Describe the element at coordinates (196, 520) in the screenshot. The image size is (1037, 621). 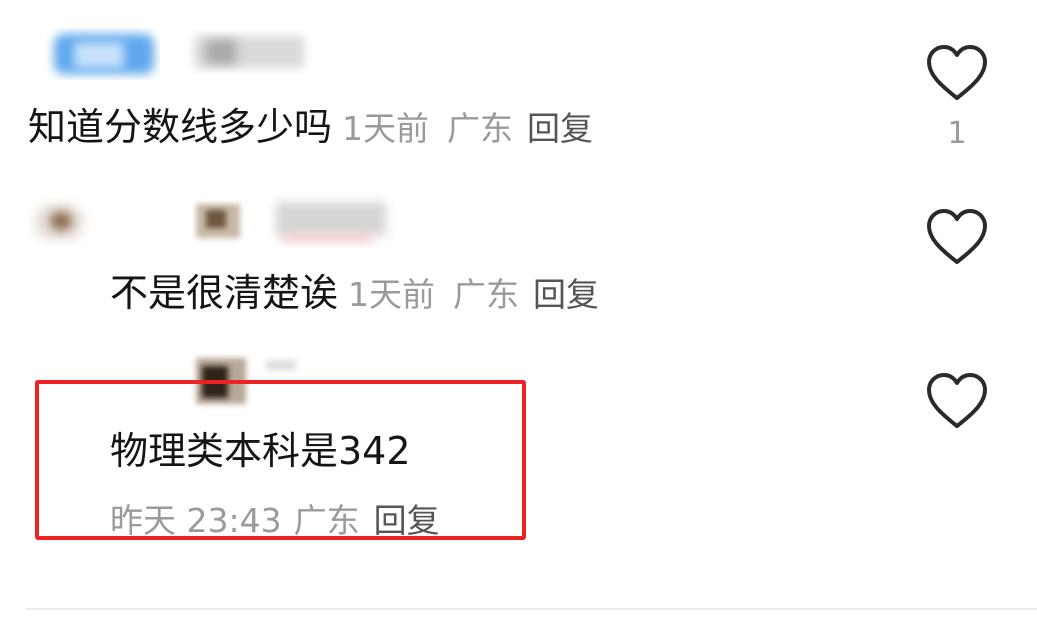
I see `comment-time: 昨天 23:43` at that location.